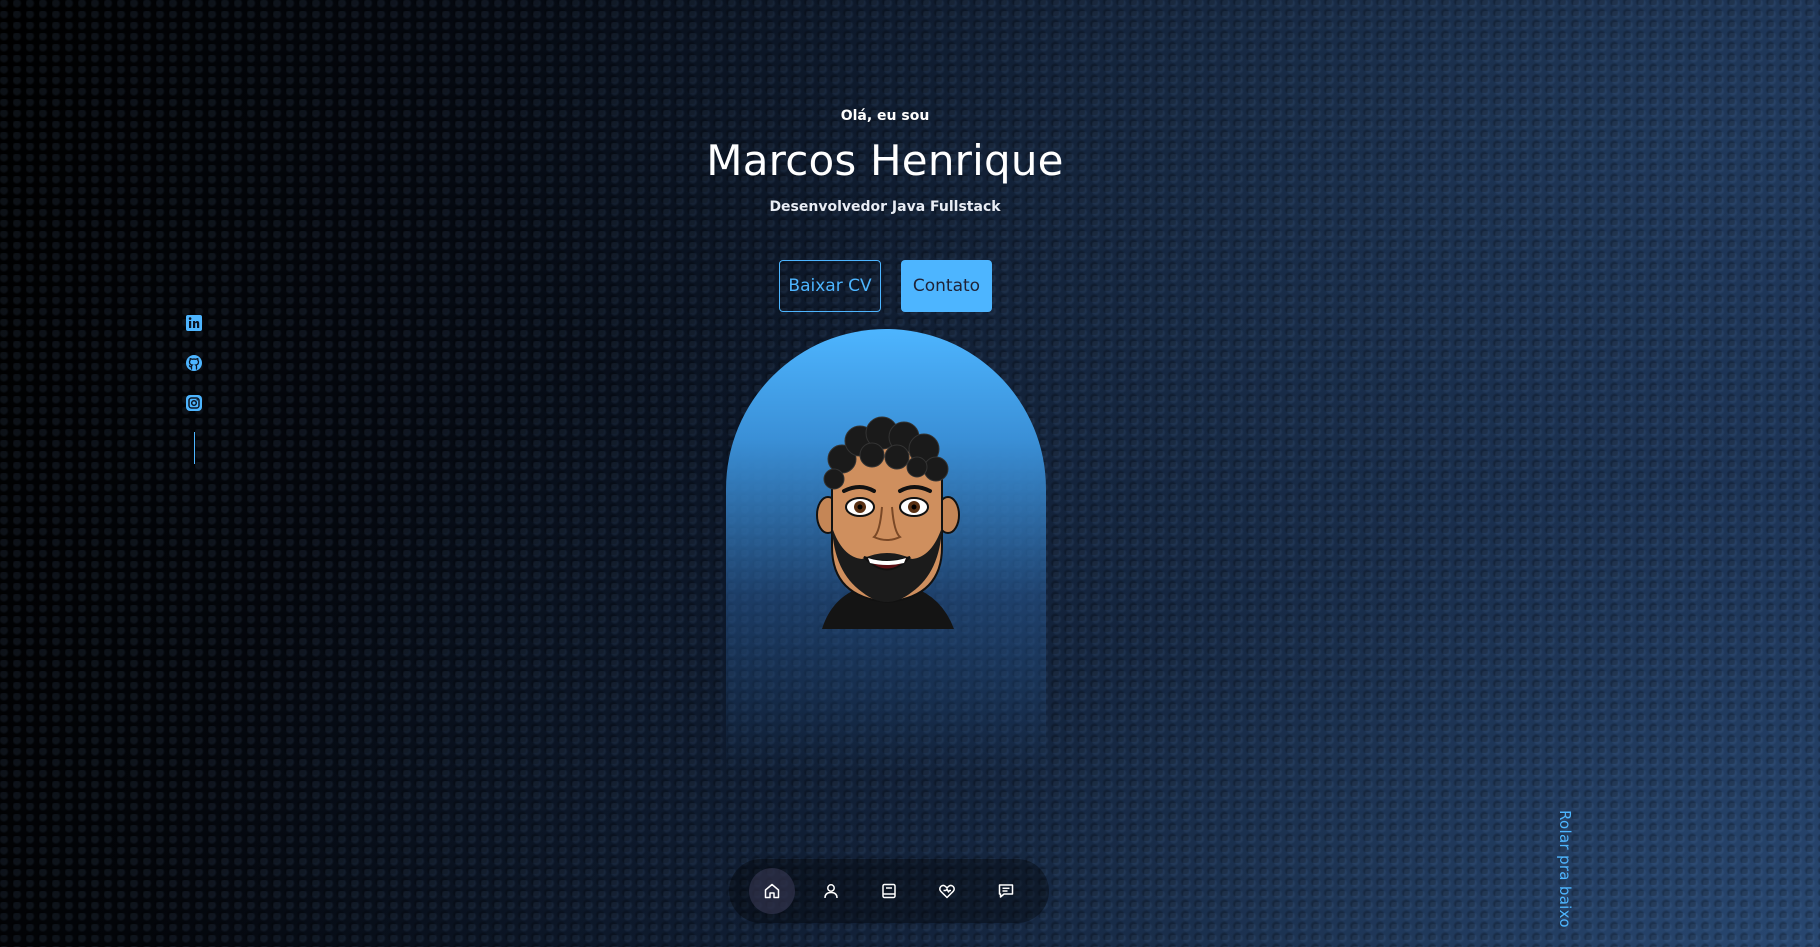  Describe the element at coordinates (830, 286) in the screenshot. I see `download-cv-button: Baixar CV` at that location.